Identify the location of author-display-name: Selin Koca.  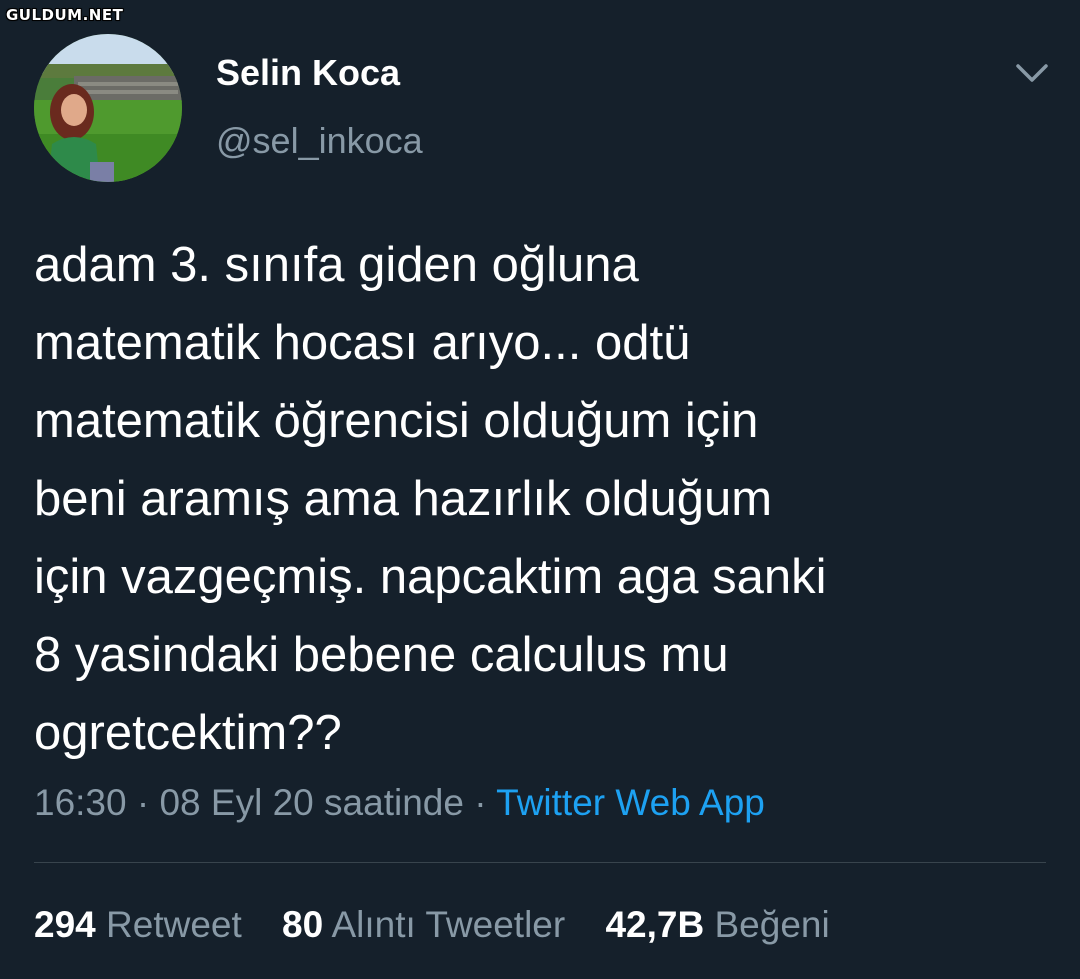
(308, 73).